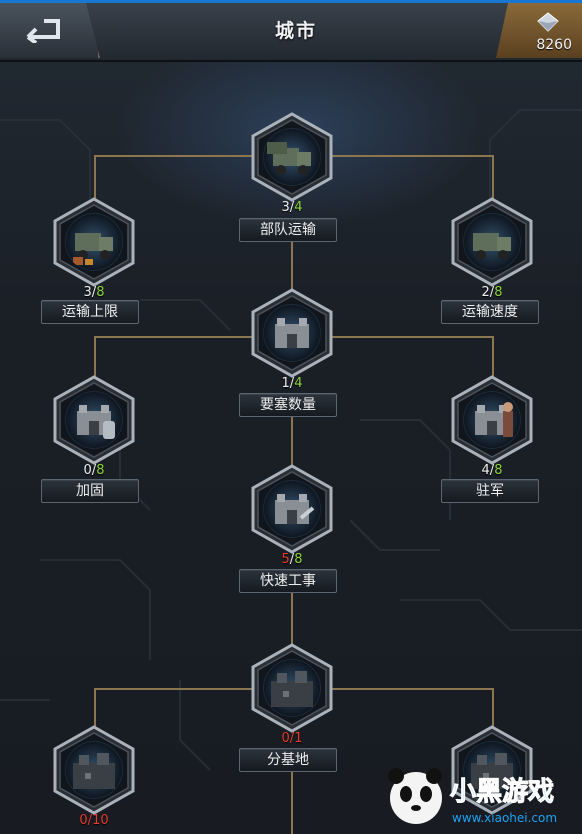 Image resolution: width=582 pixels, height=834 pixels. What do you see at coordinates (292, 738) in the screenshot?
I see `skill-level-count: 0/1` at bounding box center [292, 738].